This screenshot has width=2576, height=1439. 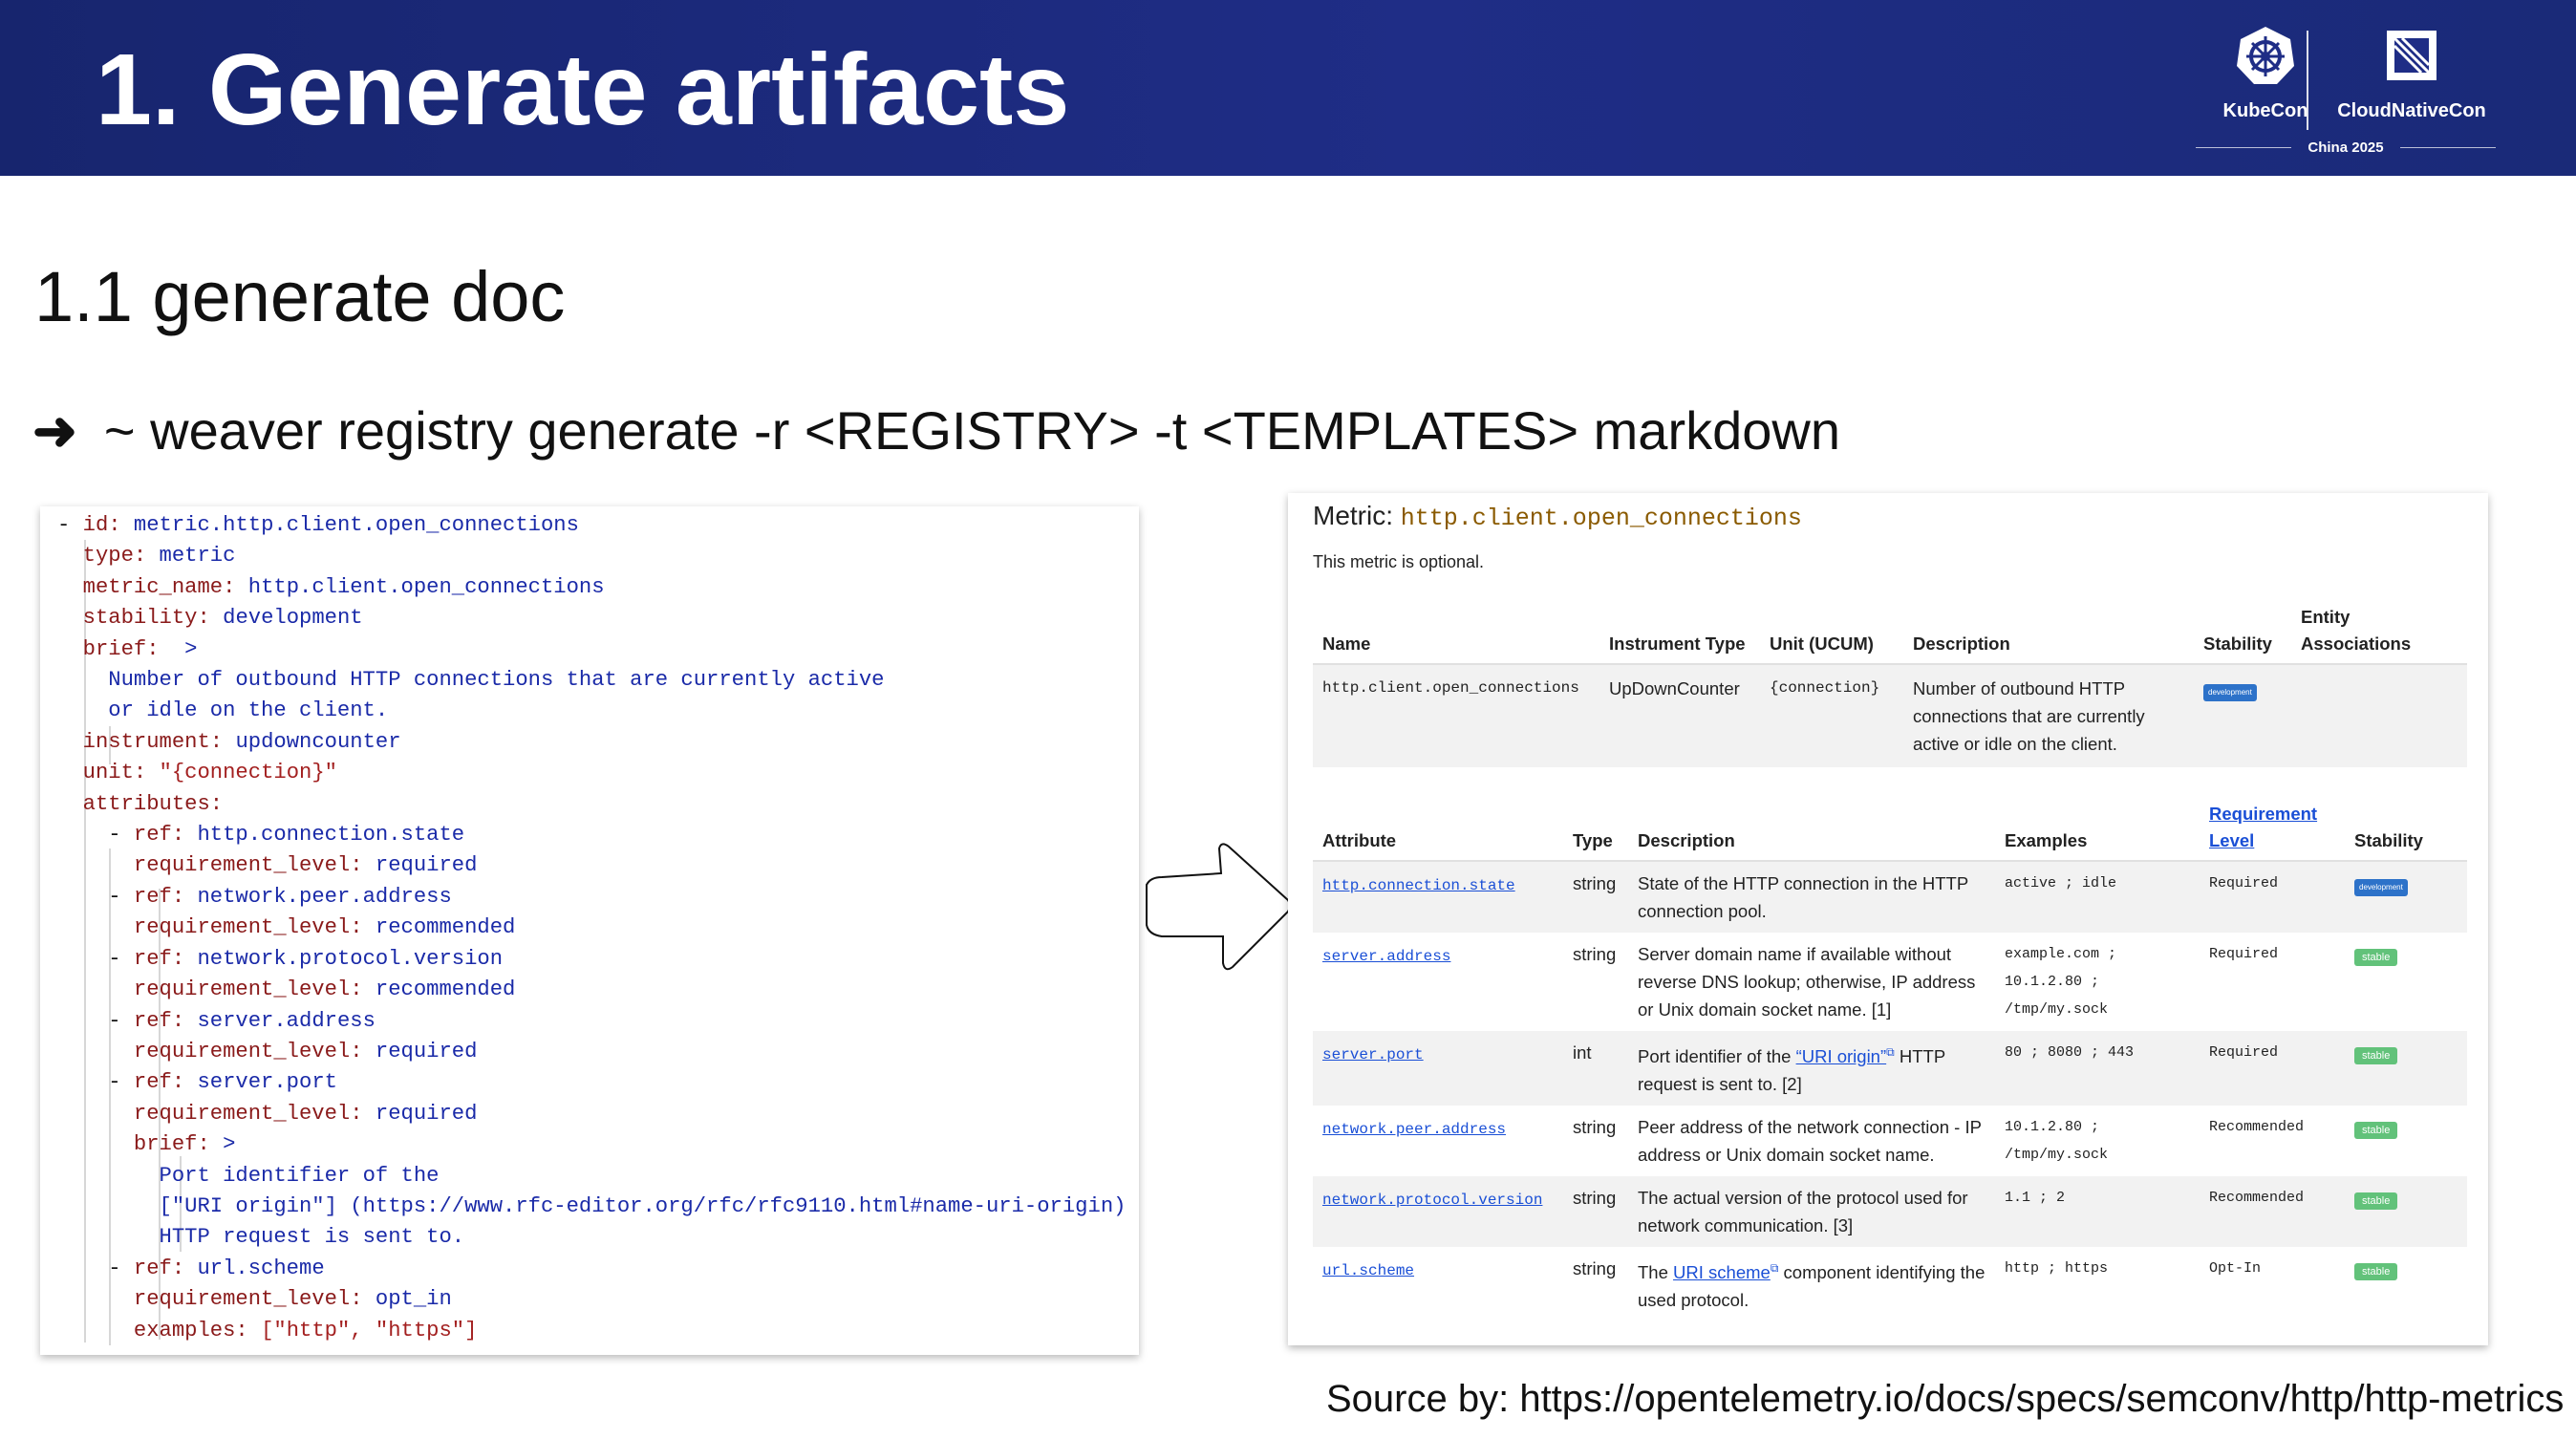 I want to click on yaml-value: server.port, so click(x=267, y=1082).